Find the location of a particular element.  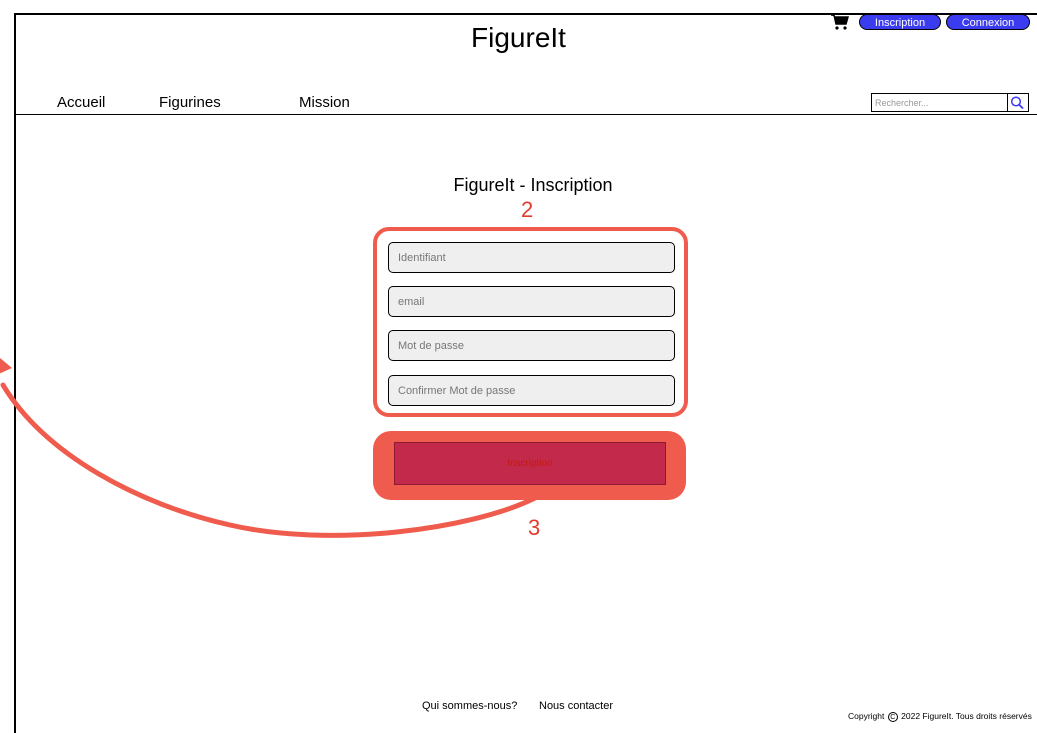

annotation-number-2: 2 is located at coordinates (527, 209).